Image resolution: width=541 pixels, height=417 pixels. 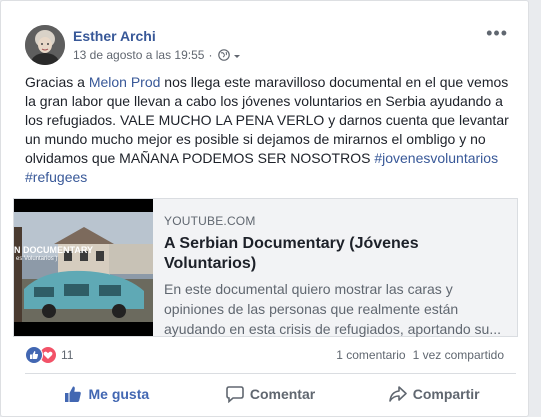 I want to click on thumbnail-subcaption: es Voluntarios ), so click(x=37, y=259).